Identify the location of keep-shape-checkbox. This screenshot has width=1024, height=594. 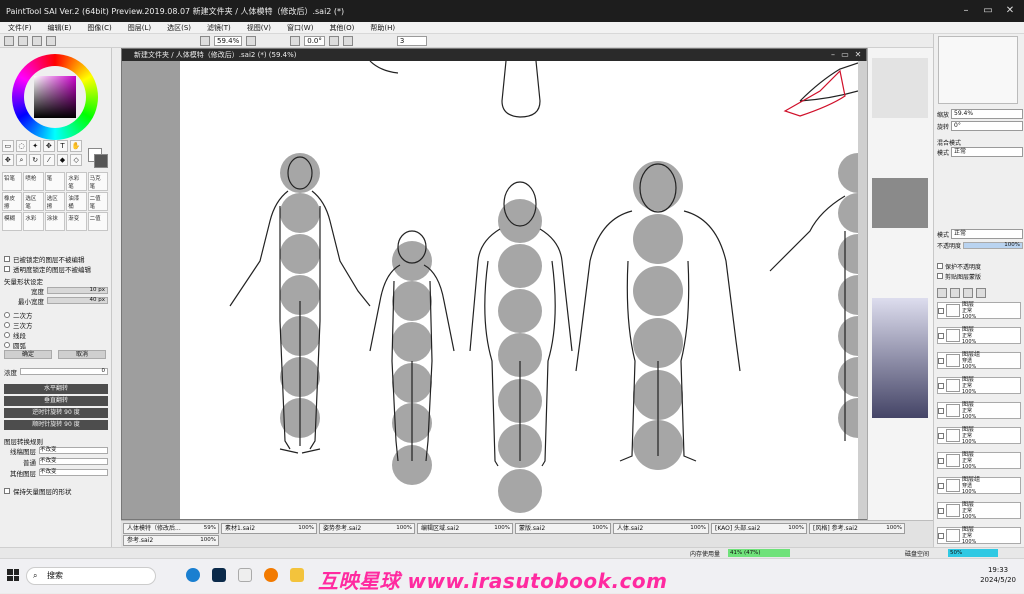
(7, 490).